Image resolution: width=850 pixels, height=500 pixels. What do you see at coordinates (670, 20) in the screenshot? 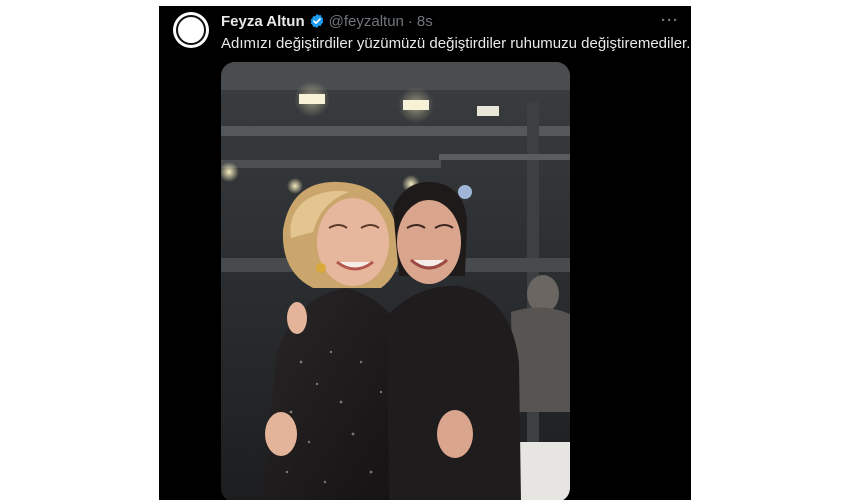
I see `more-options-icon: ···` at bounding box center [670, 20].